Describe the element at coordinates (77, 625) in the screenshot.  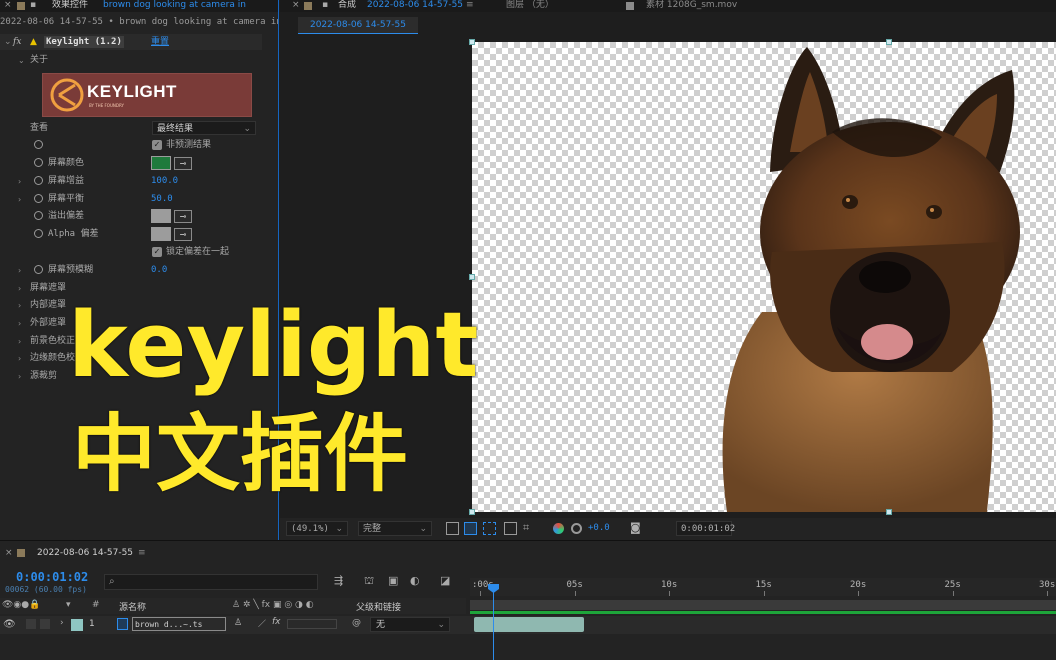
I see `layer-label-color` at that location.